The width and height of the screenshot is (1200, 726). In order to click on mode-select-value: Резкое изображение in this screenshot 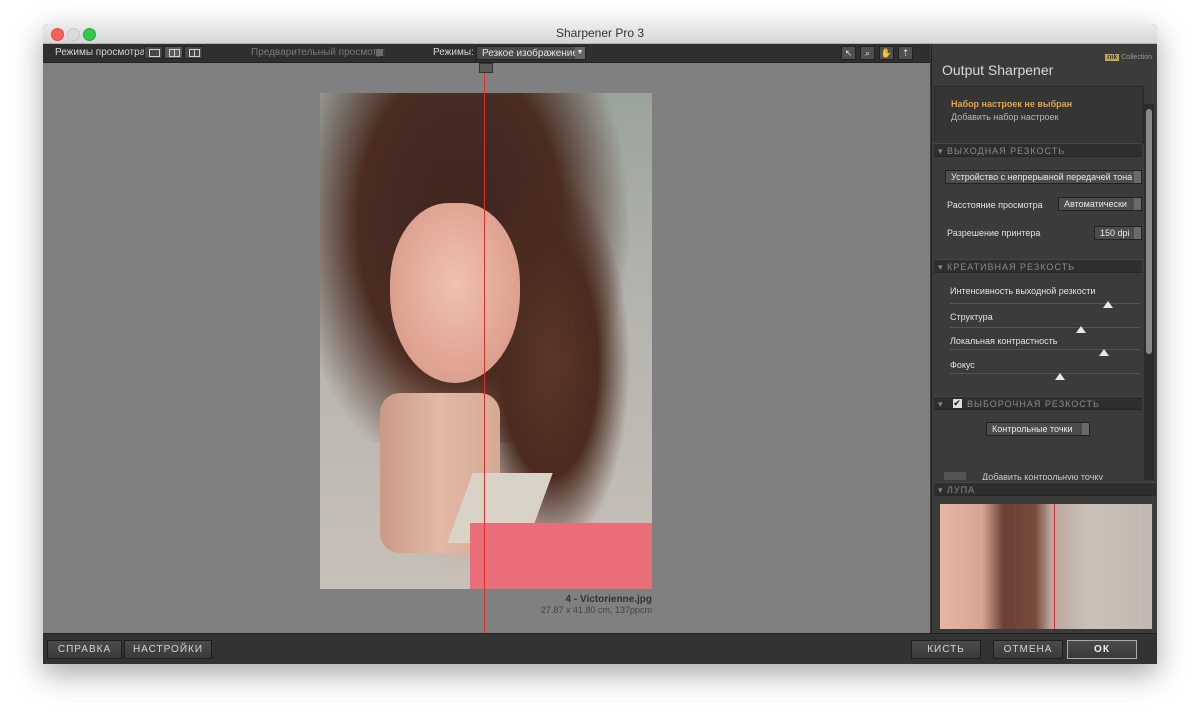, I will do `click(530, 53)`.